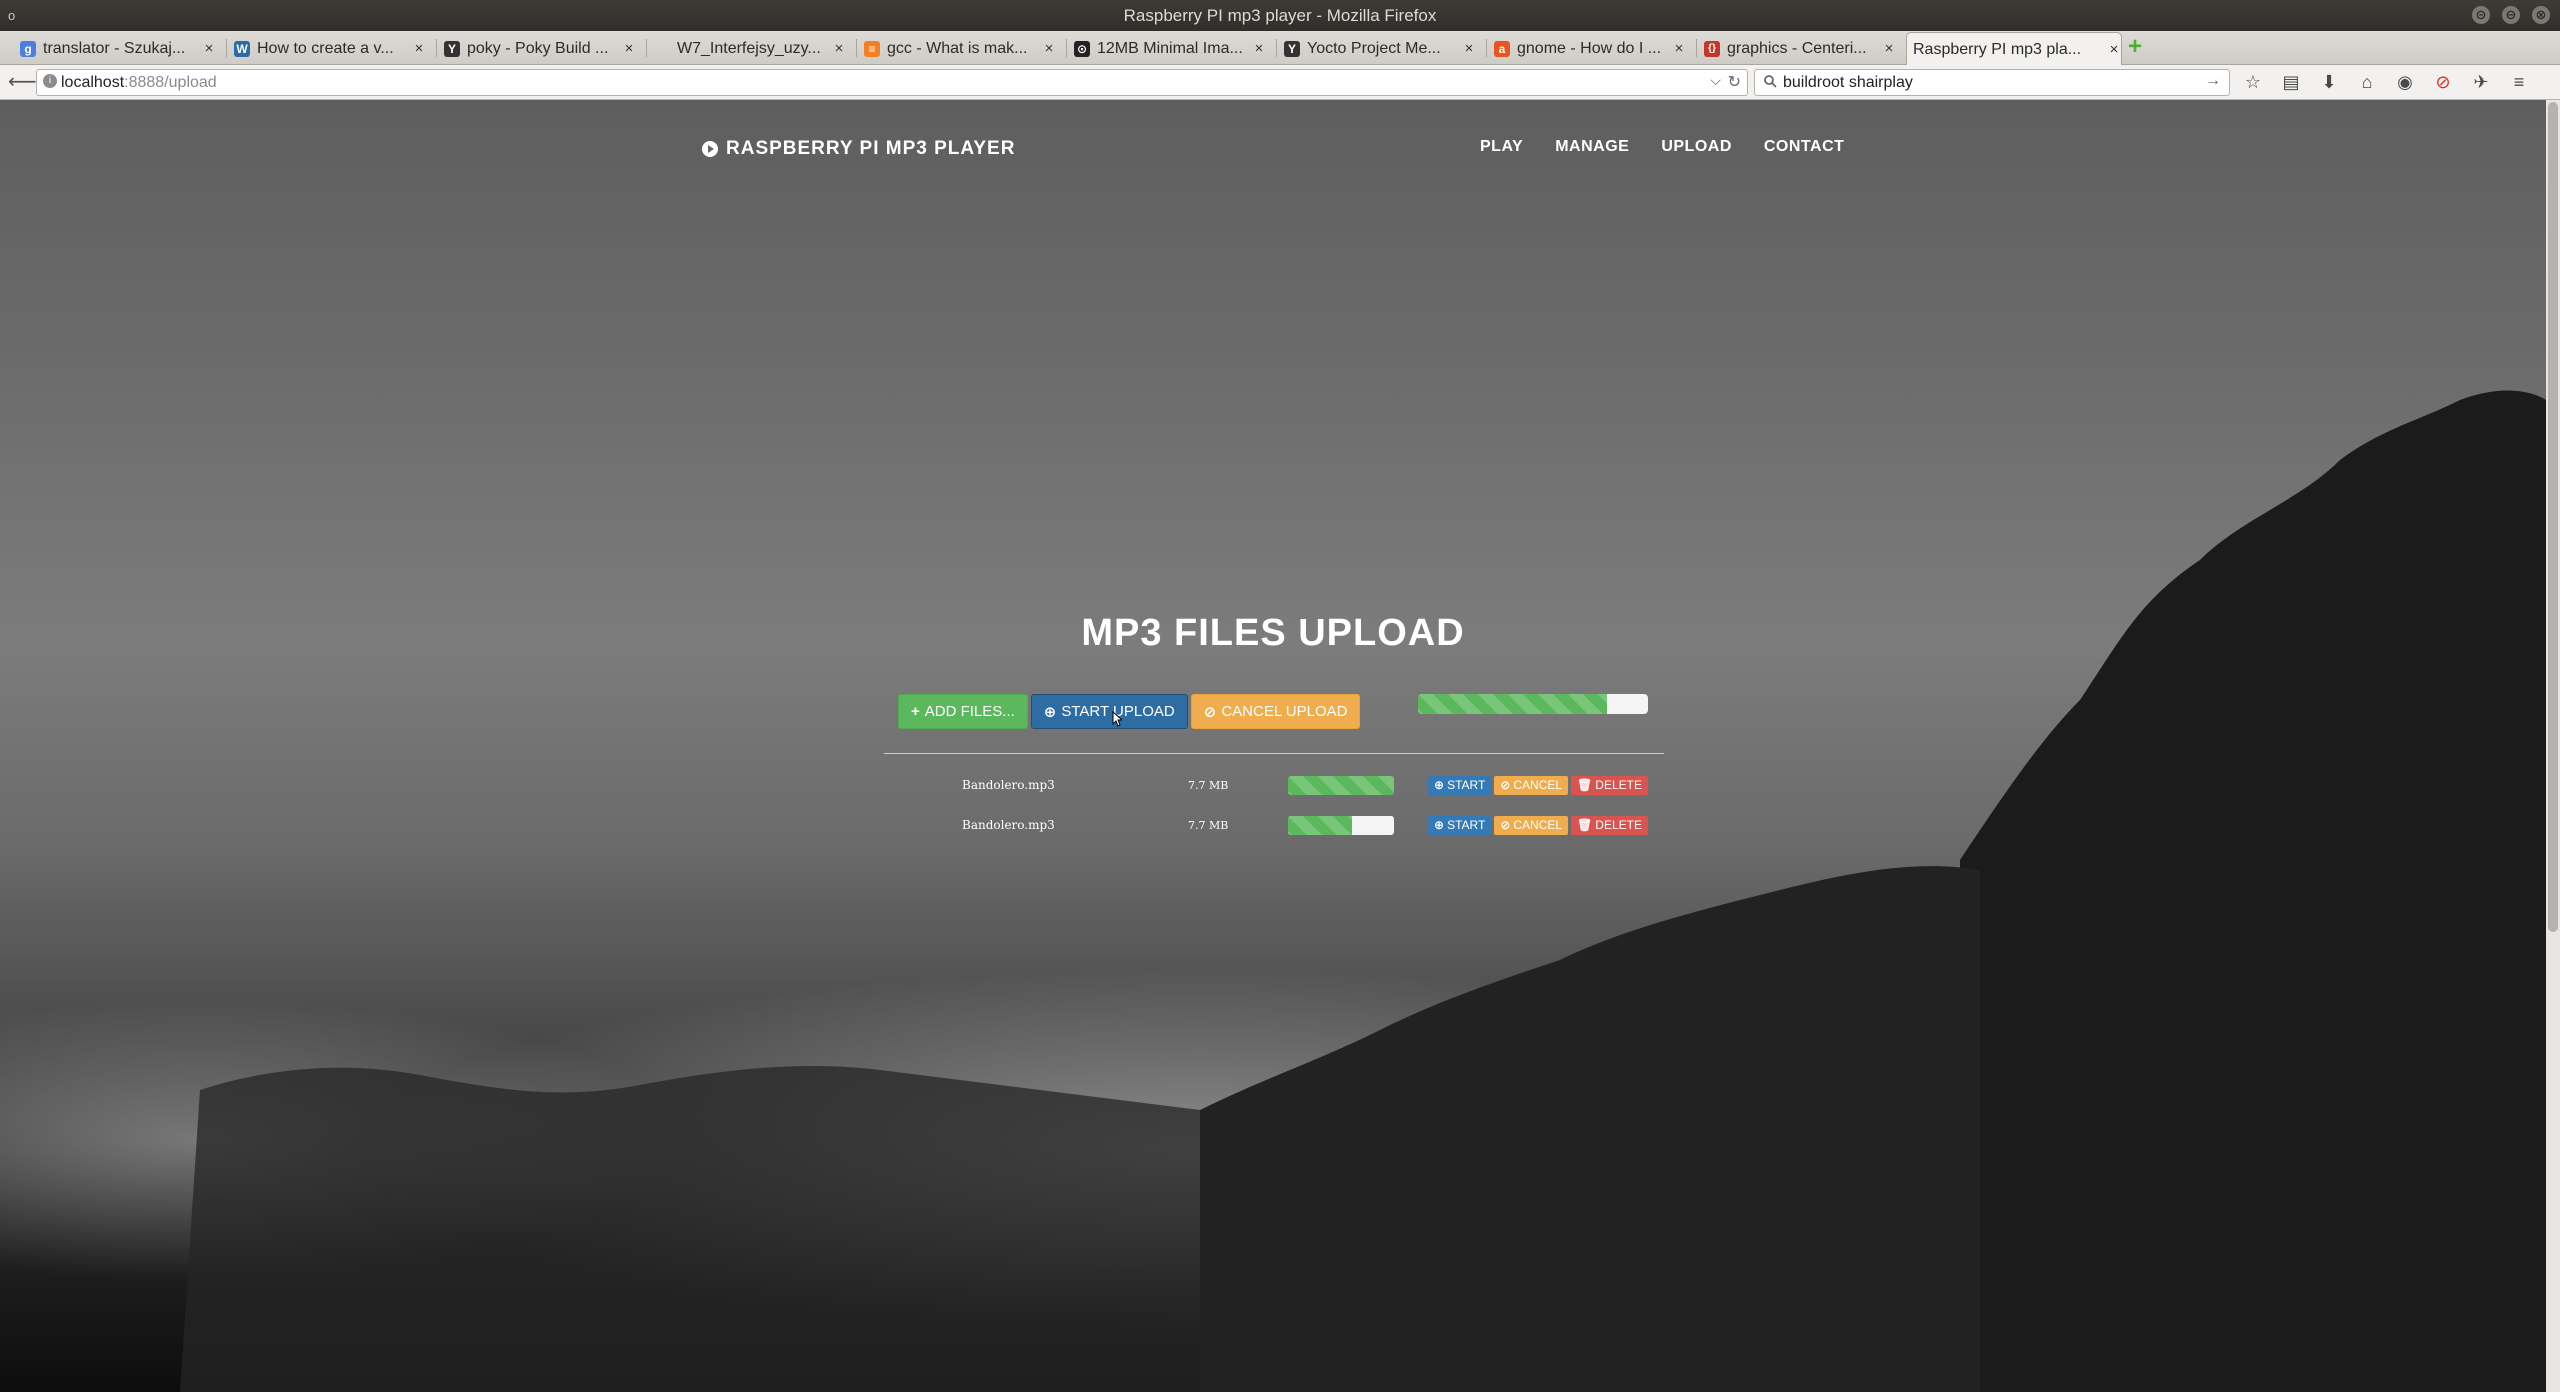 This screenshot has height=1392, width=2560. Describe the element at coordinates (2519, 82) in the screenshot. I see `menu-icon: ≡` at that location.